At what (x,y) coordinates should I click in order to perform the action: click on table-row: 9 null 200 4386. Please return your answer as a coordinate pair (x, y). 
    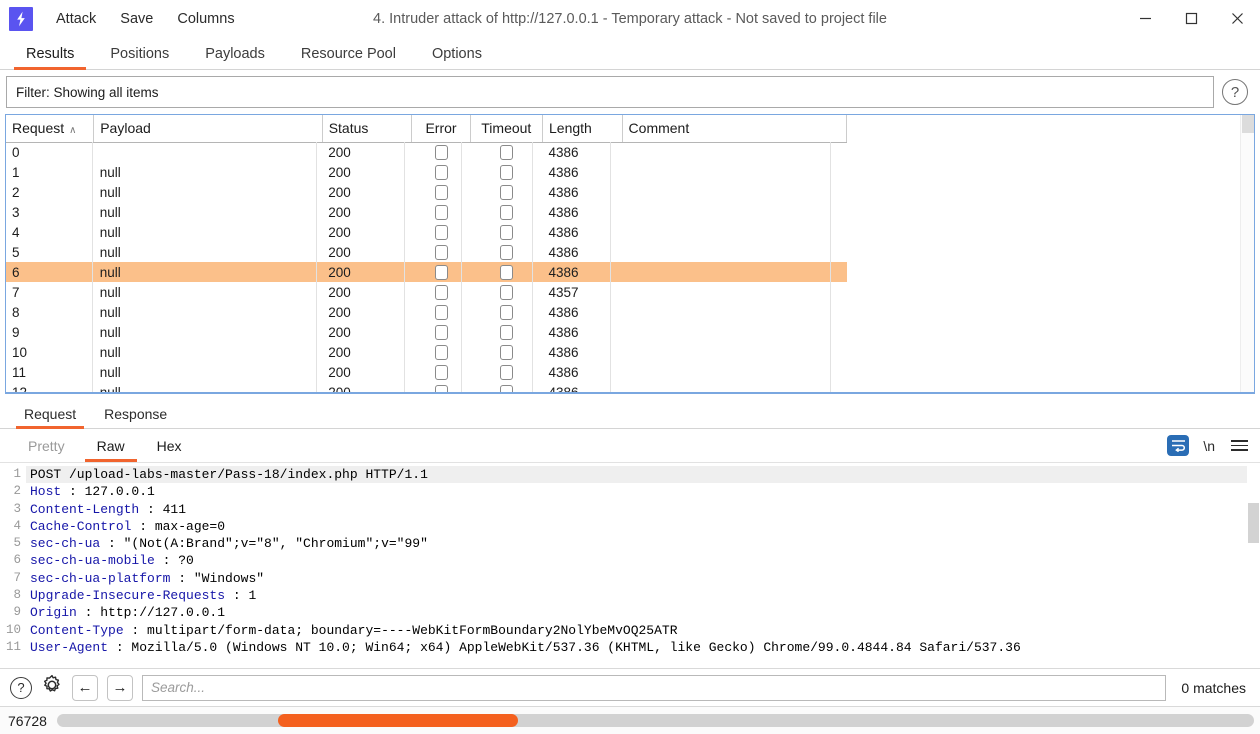
    Looking at the image, I should click on (426, 332).